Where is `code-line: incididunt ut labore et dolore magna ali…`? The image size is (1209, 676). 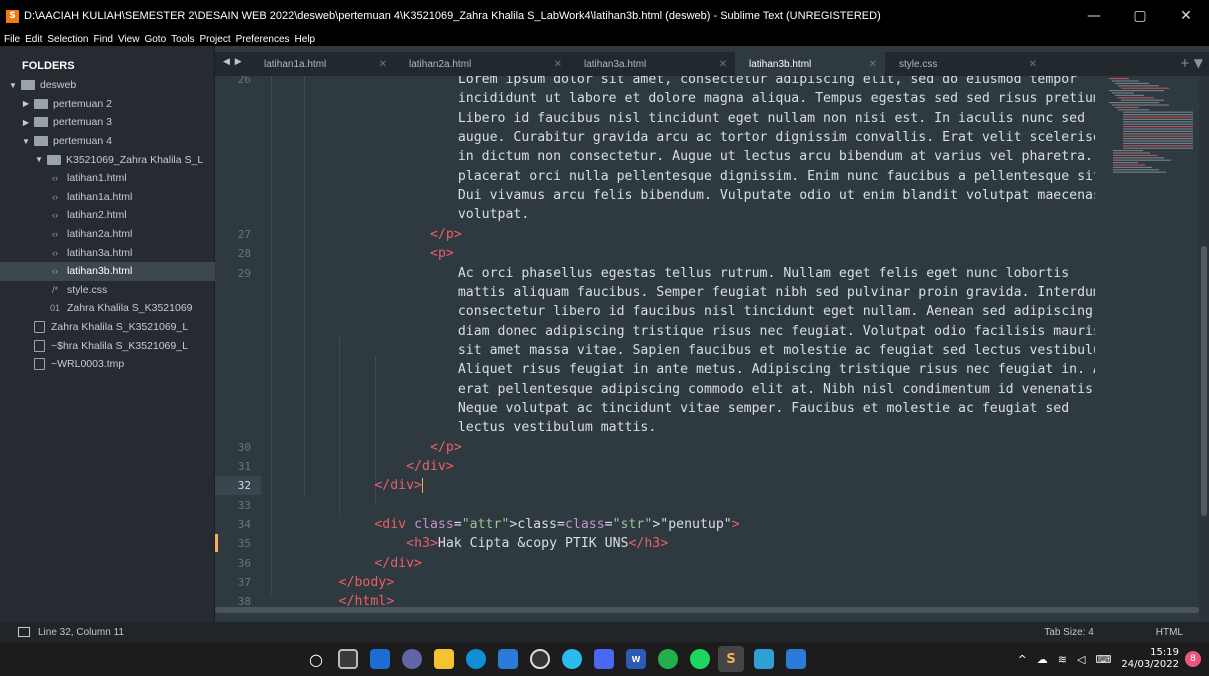 code-line: incididunt ut labore et dolore magna ali… is located at coordinates (776, 98).